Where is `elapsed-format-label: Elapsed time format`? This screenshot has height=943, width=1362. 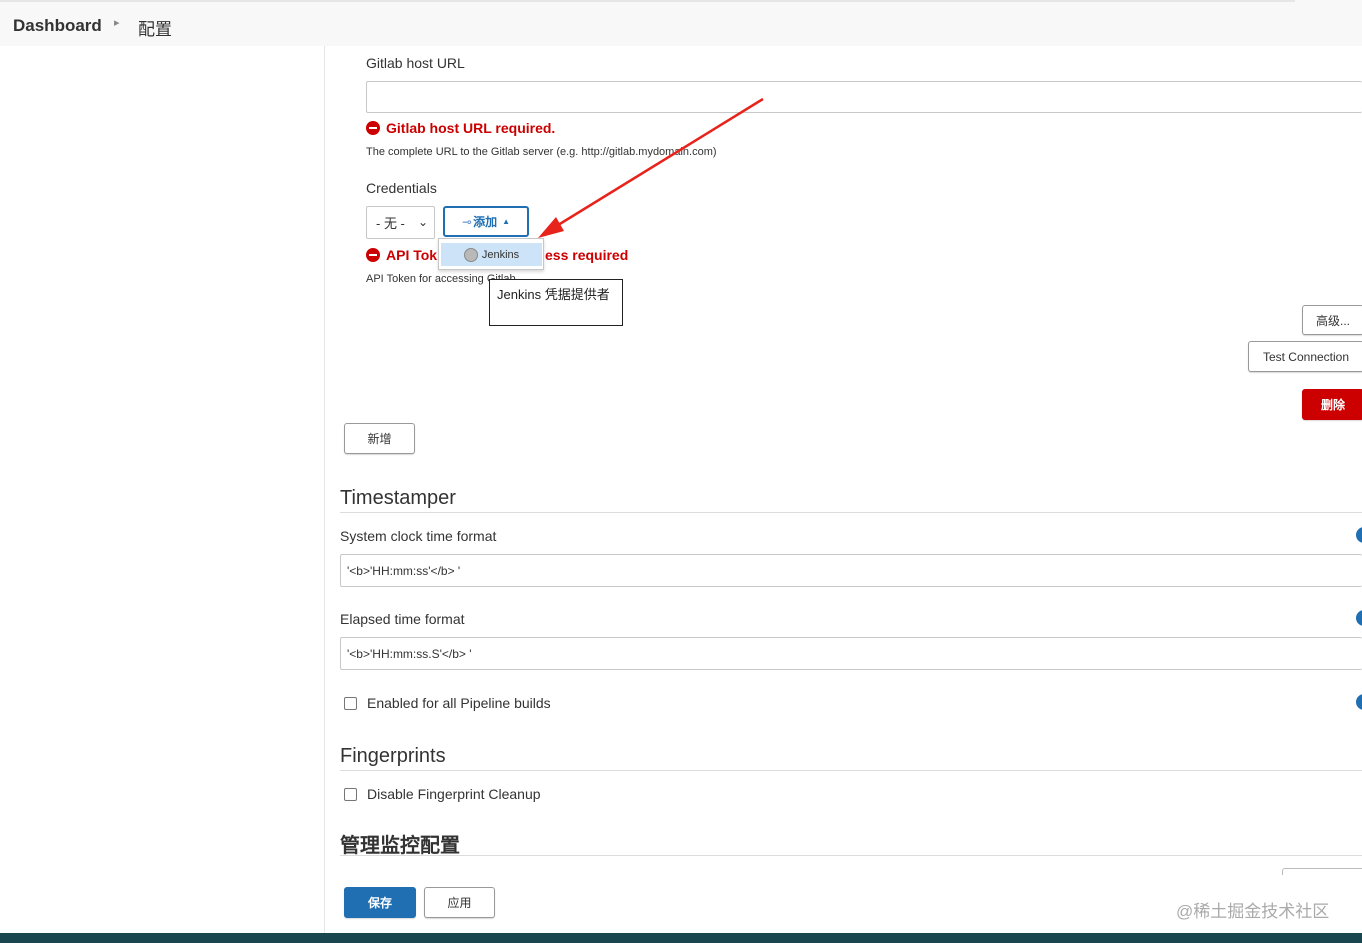
elapsed-format-label: Elapsed time format is located at coordinates (402, 619).